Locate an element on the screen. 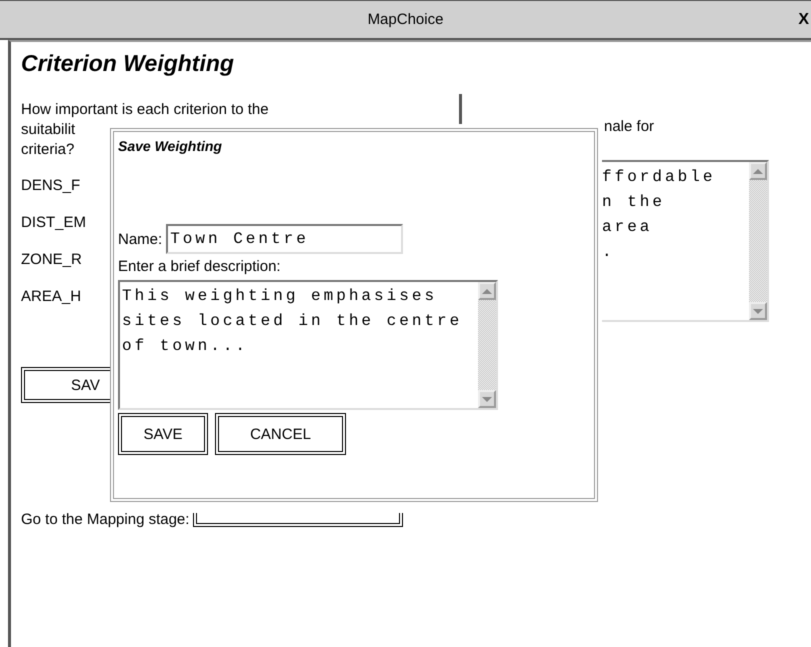 The width and height of the screenshot is (811, 647). criterion-label: DENS_F is located at coordinates (50, 186).